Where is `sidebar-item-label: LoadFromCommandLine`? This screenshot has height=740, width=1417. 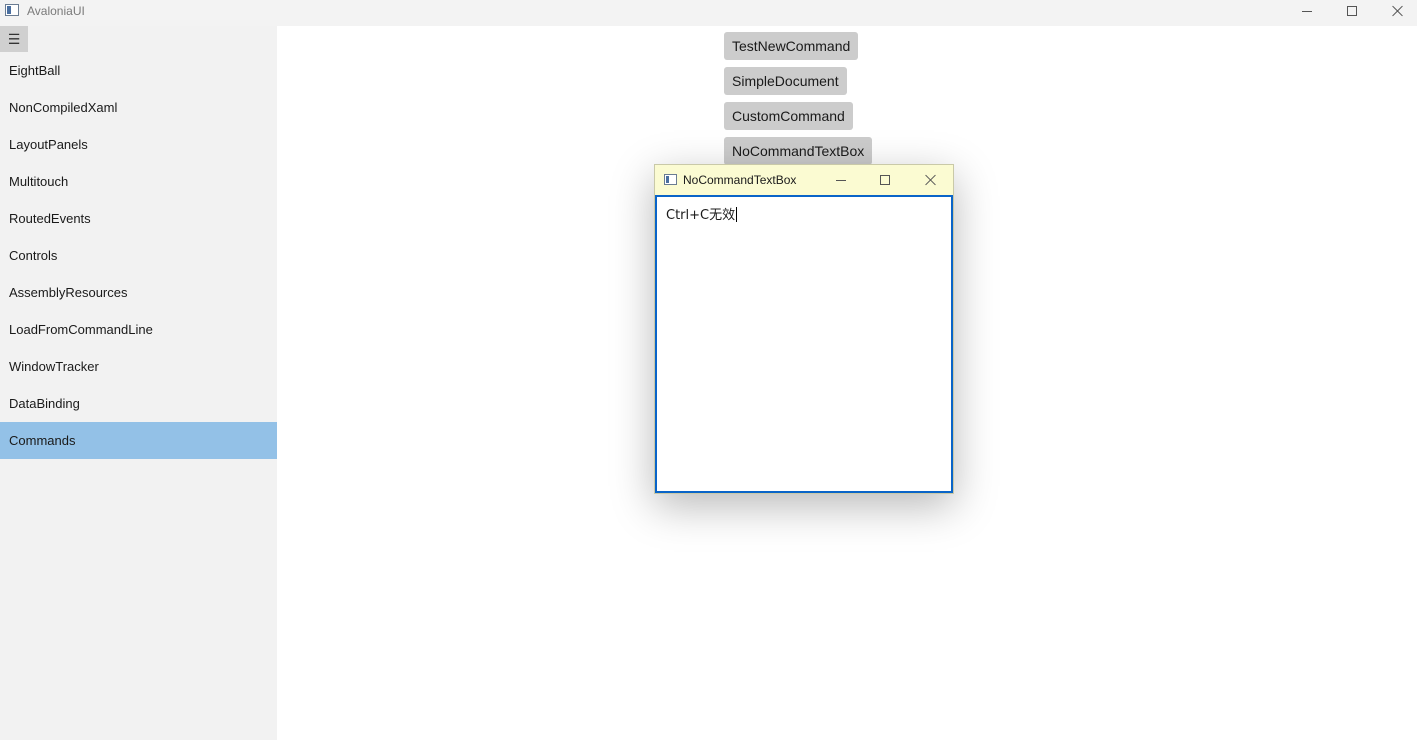
sidebar-item-label: LoadFromCommandLine is located at coordinates (81, 329).